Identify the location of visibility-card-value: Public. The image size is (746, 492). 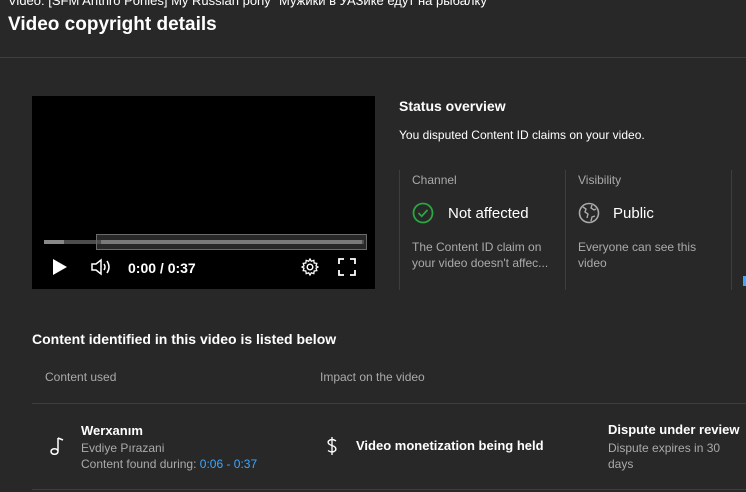
(633, 213).